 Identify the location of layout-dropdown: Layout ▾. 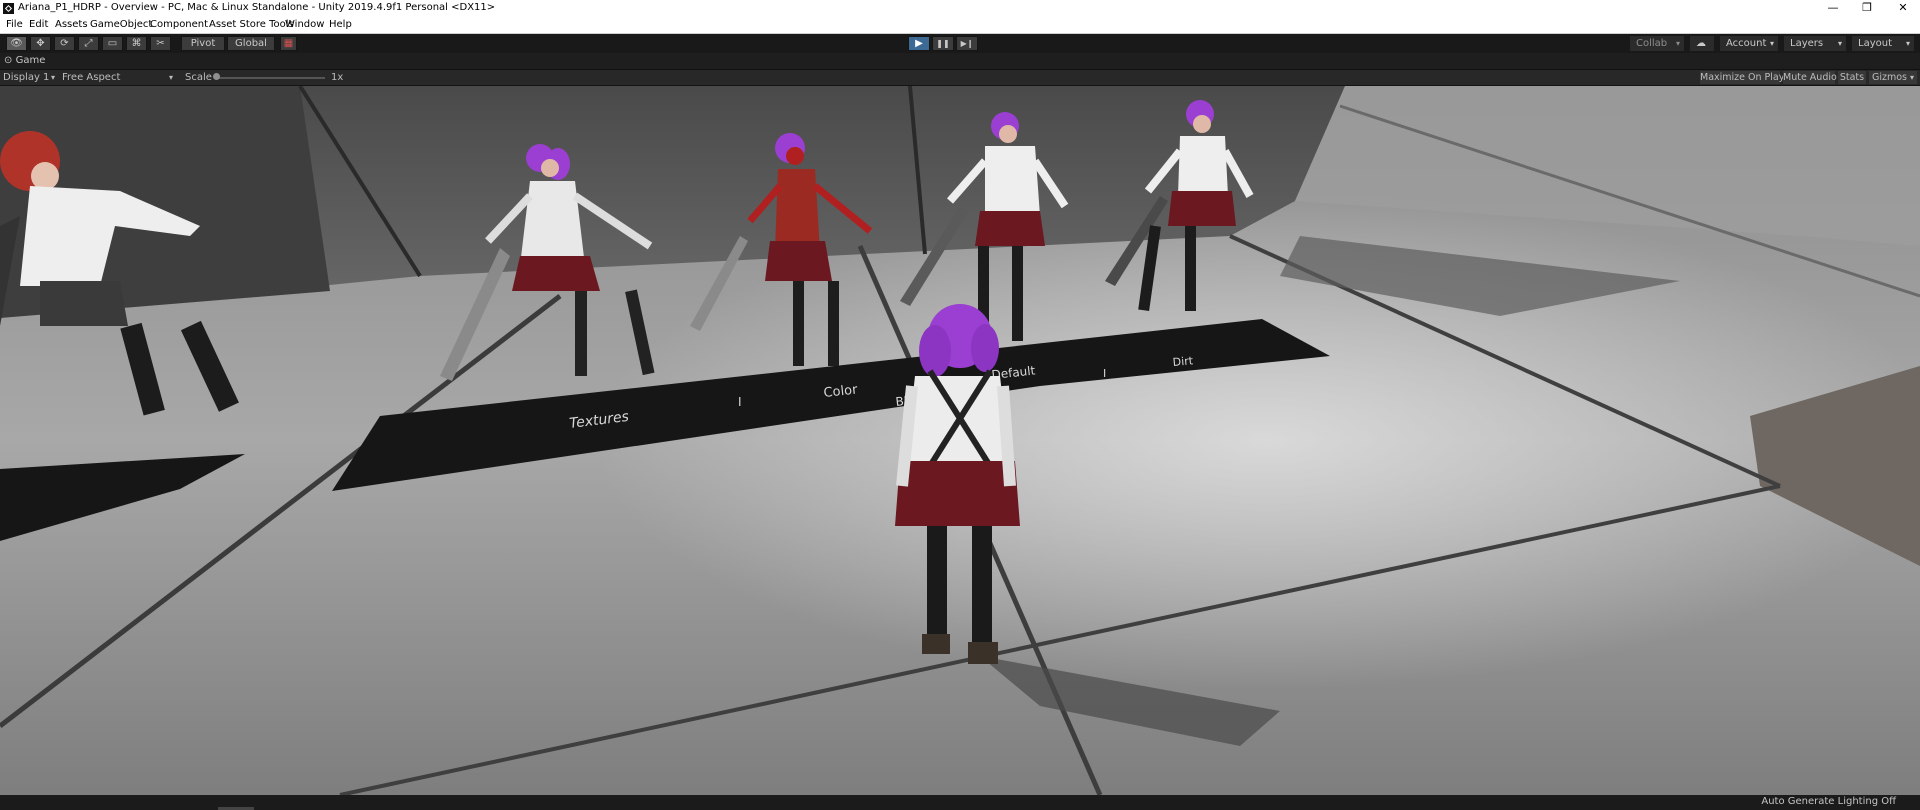
(1883, 43).